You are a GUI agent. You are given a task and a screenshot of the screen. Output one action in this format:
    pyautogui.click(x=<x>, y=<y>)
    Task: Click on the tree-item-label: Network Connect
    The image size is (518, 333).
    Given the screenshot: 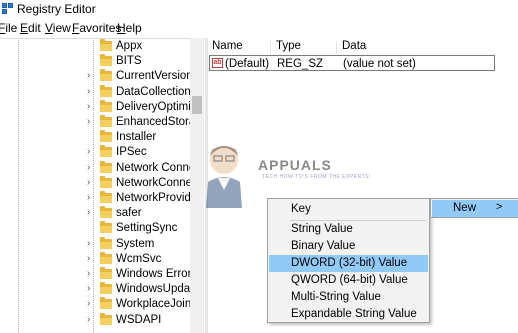 What is the action you would take?
    pyautogui.click(x=153, y=167)
    